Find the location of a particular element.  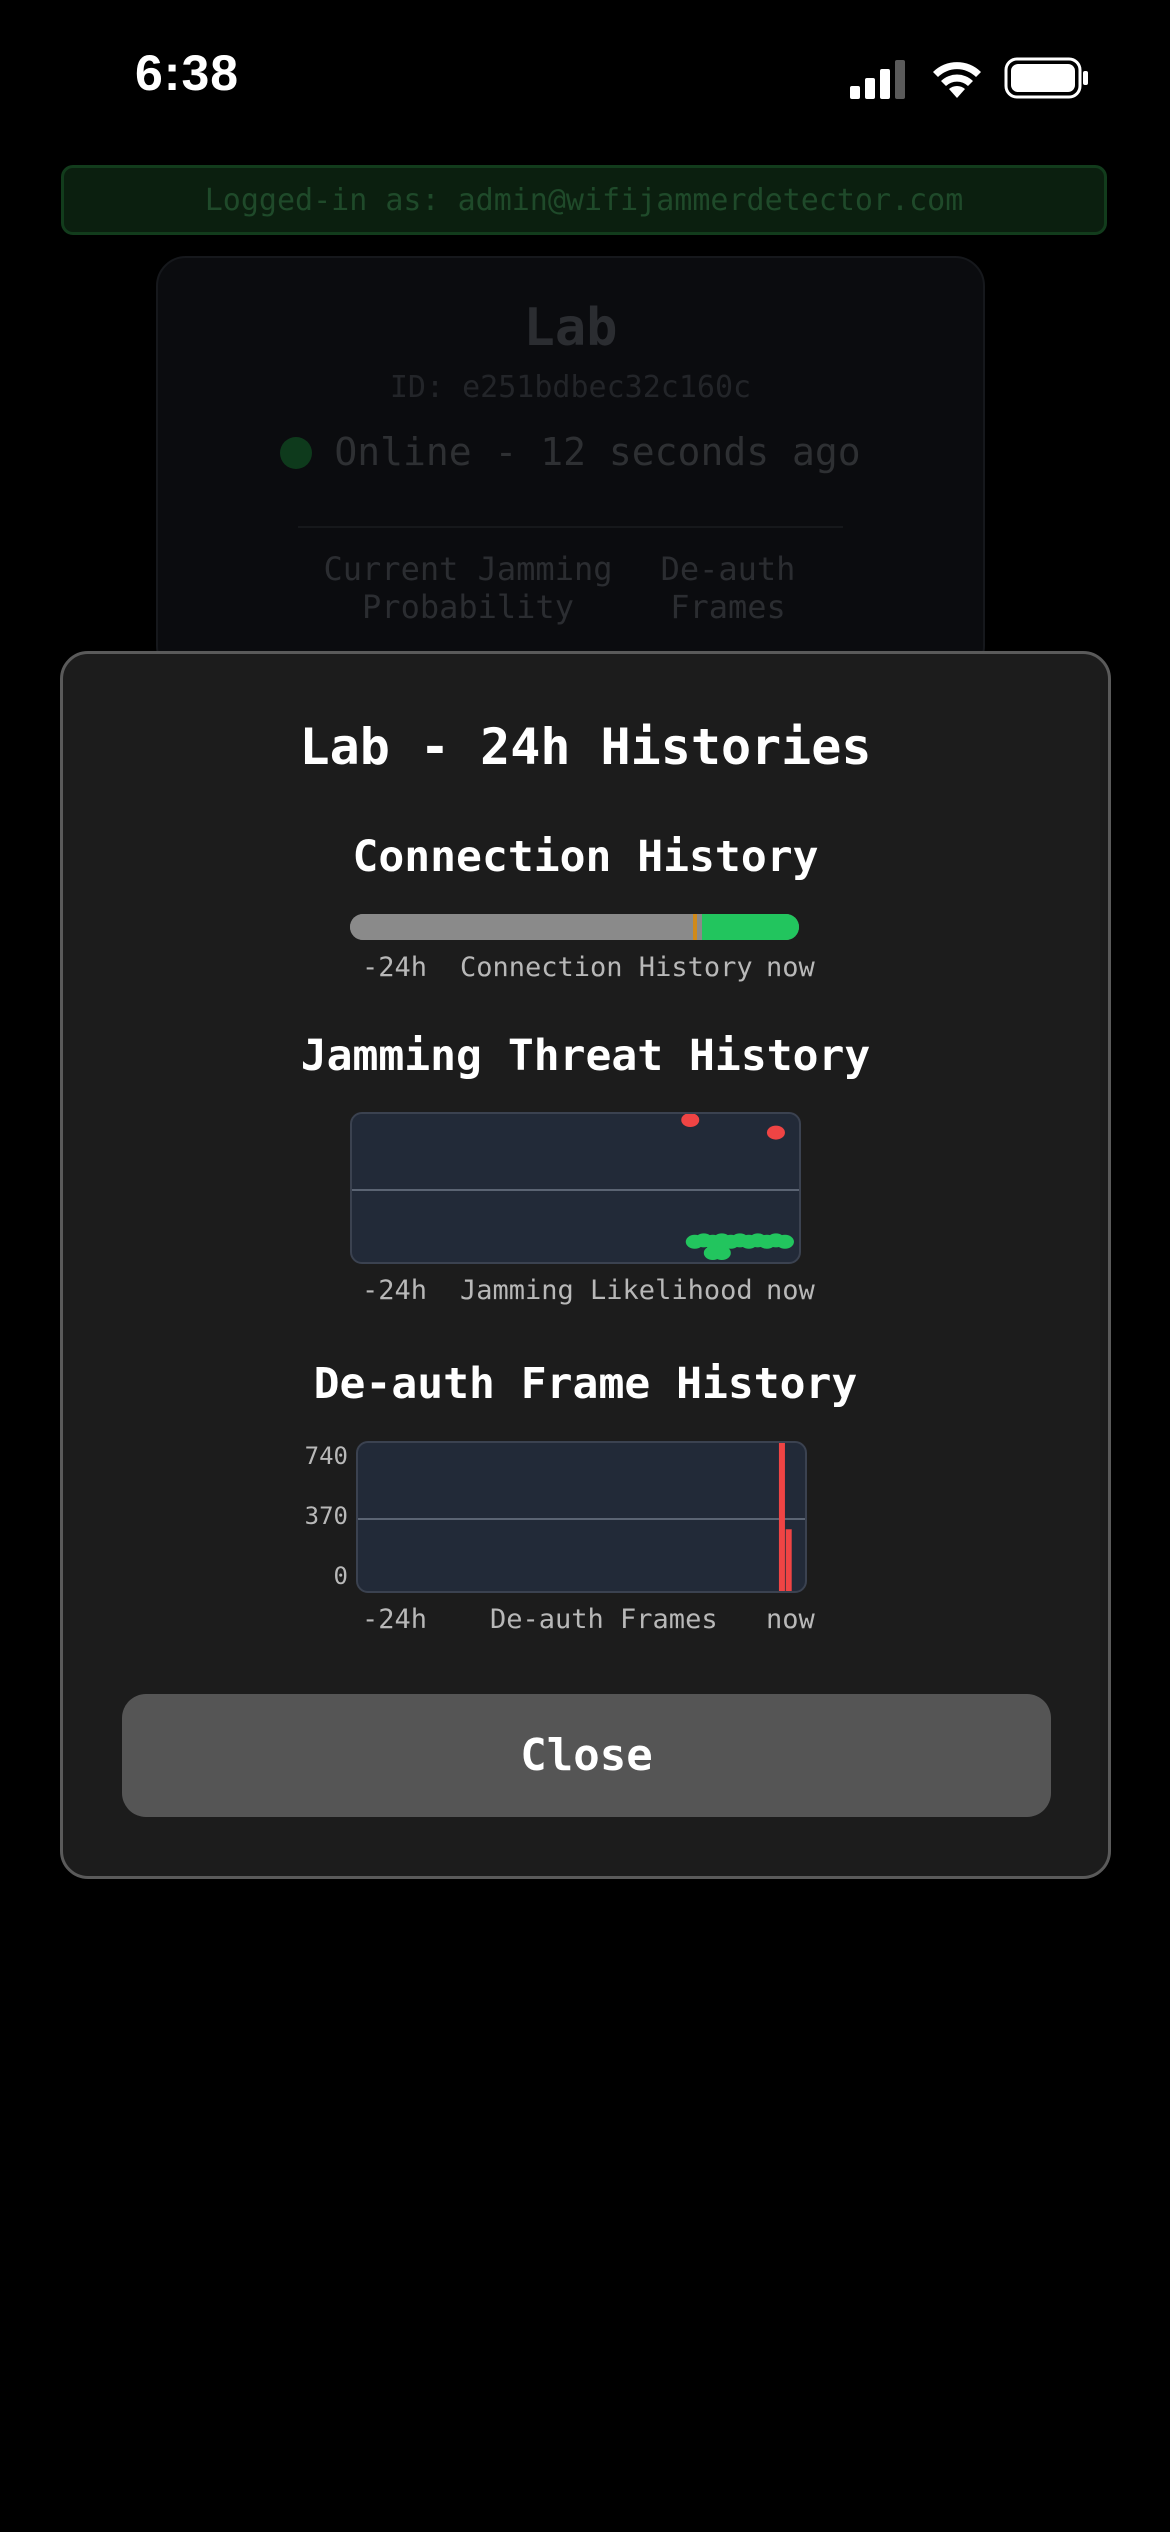

deauth-ytick-max: 740 is located at coordinates (326, 1456).